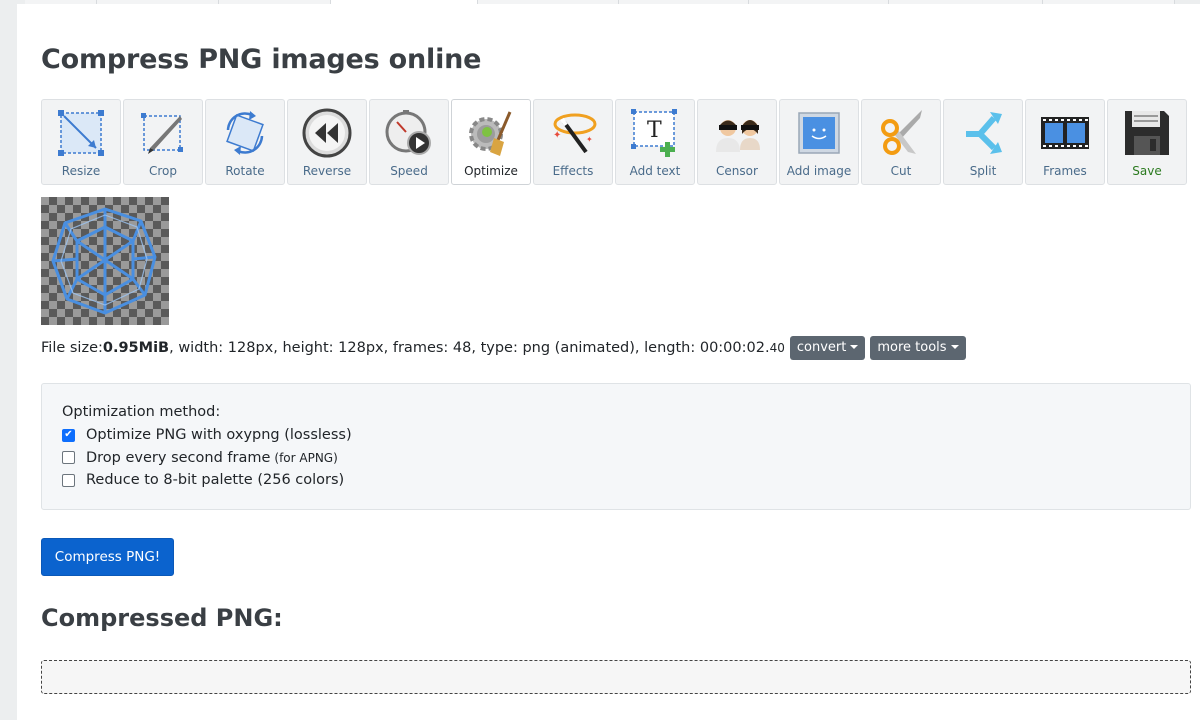  Describe the element at coordinates (141, 412) in the screenshot. I see `optimization-heading: Optimization method:` at that location.